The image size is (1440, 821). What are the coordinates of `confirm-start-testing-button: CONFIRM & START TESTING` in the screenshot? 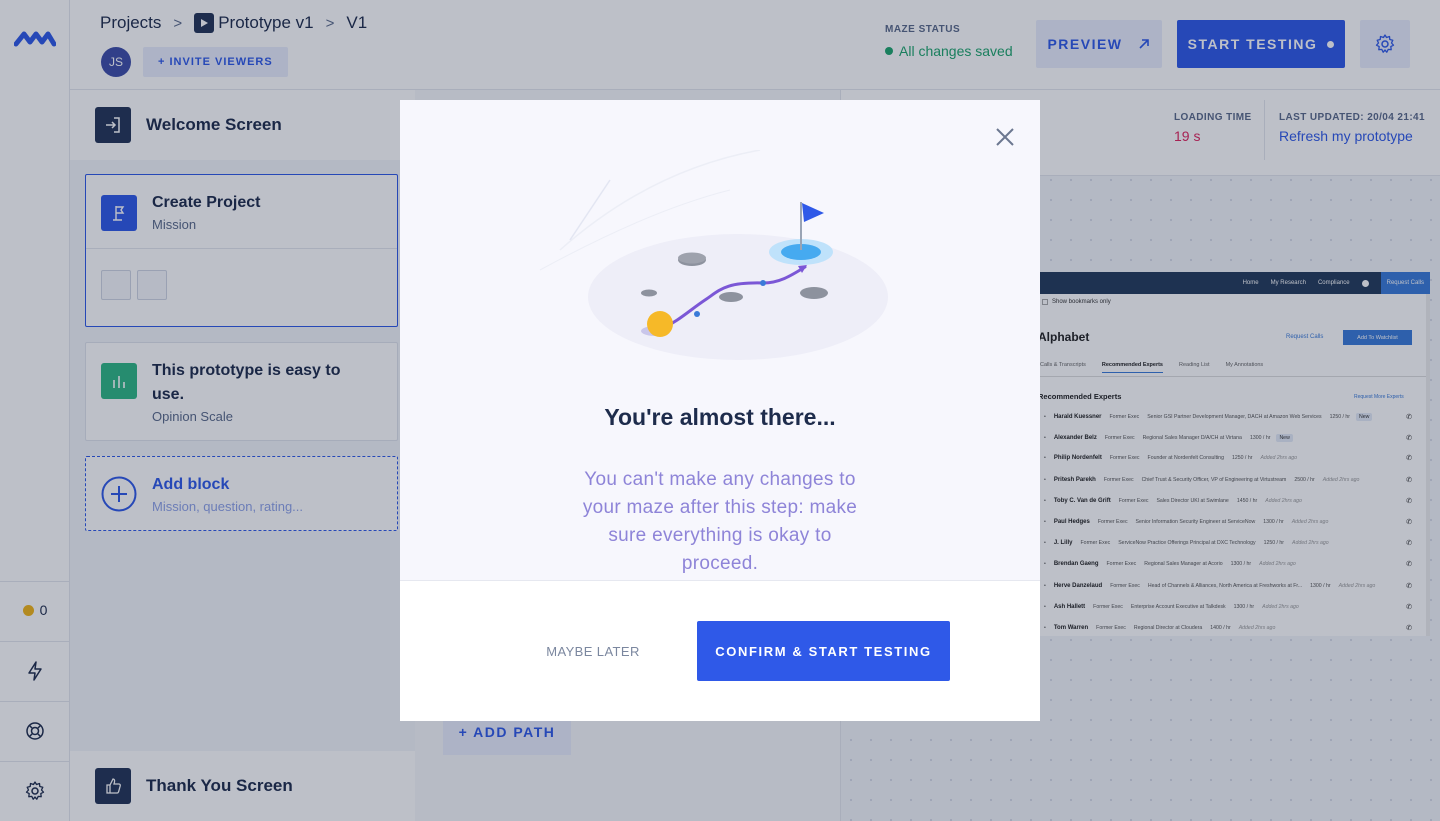 It's located at (823, 651).